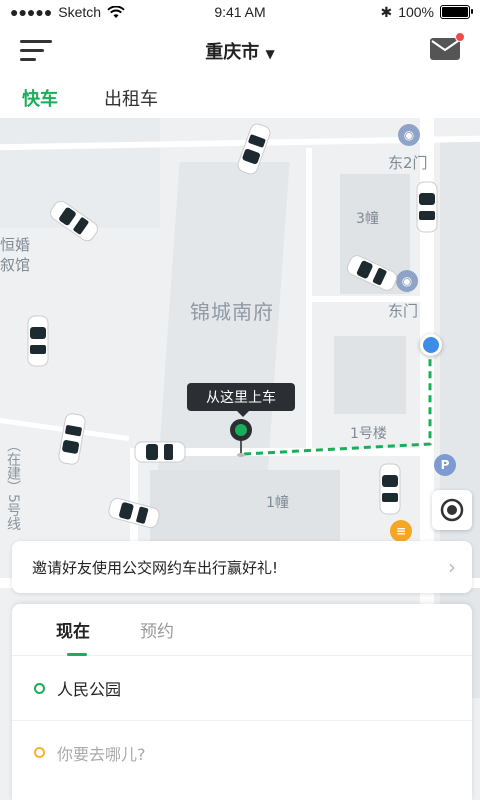 The height and width of the screenshot is (800, 480). What do you see at coordinates (40, 98) in the screenshot?
I see `tab-express: 快车` at bounding box center [40, 98].